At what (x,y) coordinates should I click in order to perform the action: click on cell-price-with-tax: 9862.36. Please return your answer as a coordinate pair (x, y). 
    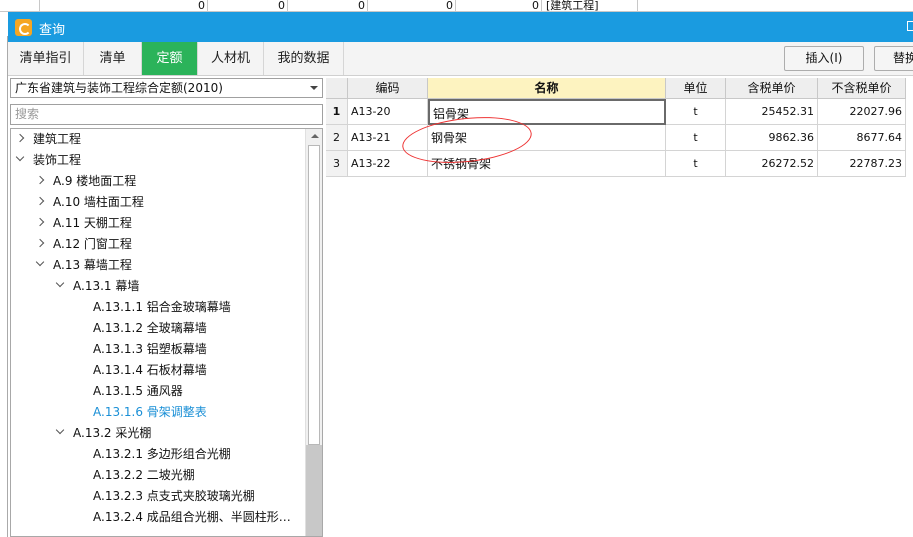
    Looking at the image, I should click on (772, 138).